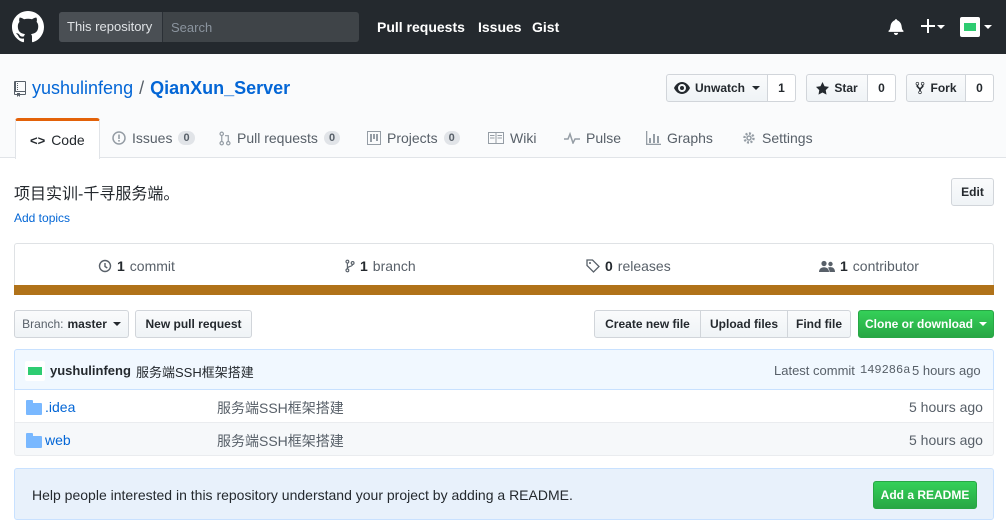 This screenshot has height=522, width=1006. What do you see at coordinates (90, 370) in the screenshot?
I see `commit-author: yushulinfeng` at bounding box center [90, 370].